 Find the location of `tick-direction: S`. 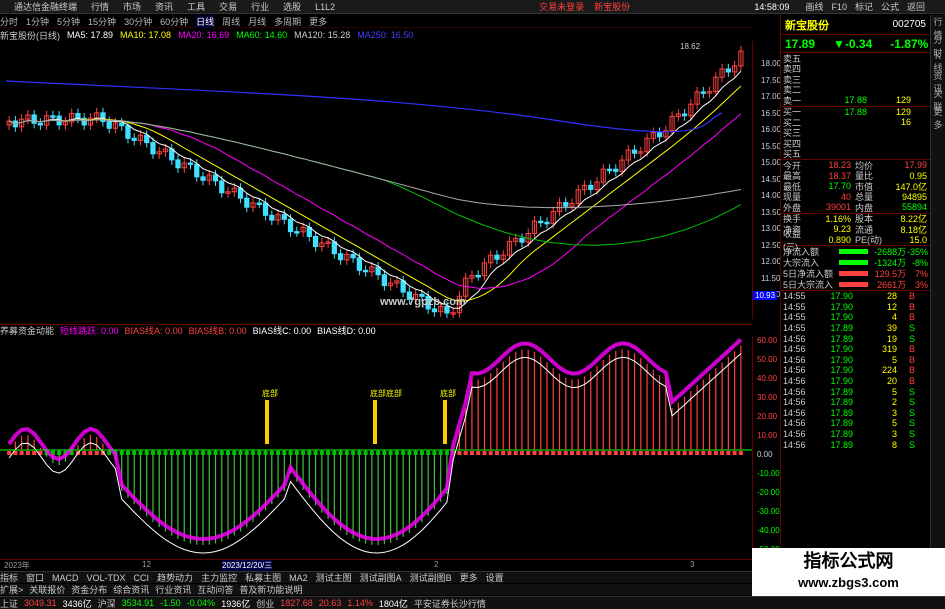

tick-direction: S is located at coordinates (911, 423).